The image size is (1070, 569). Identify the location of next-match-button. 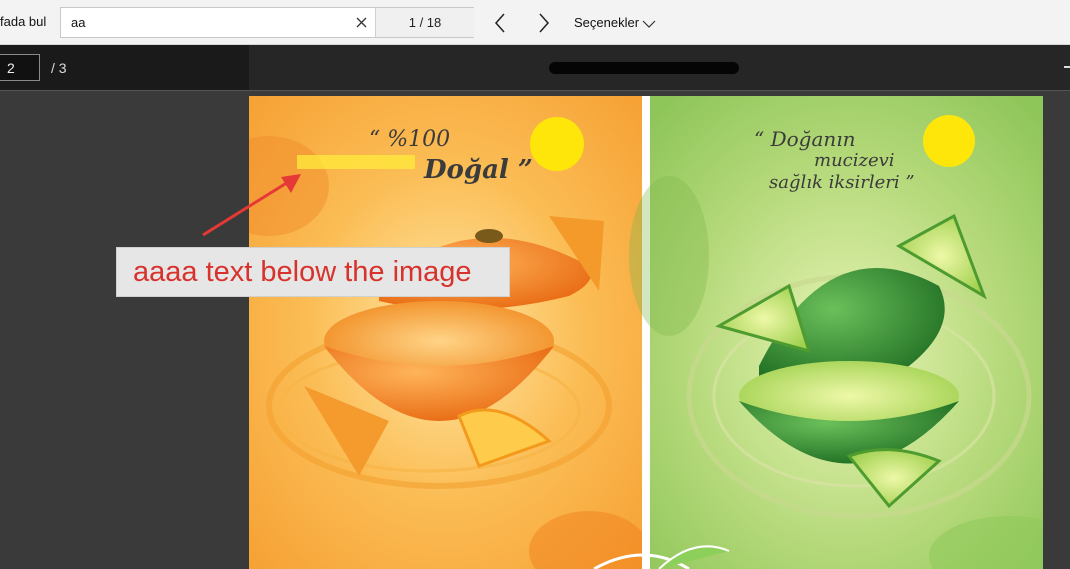
(544, 23).